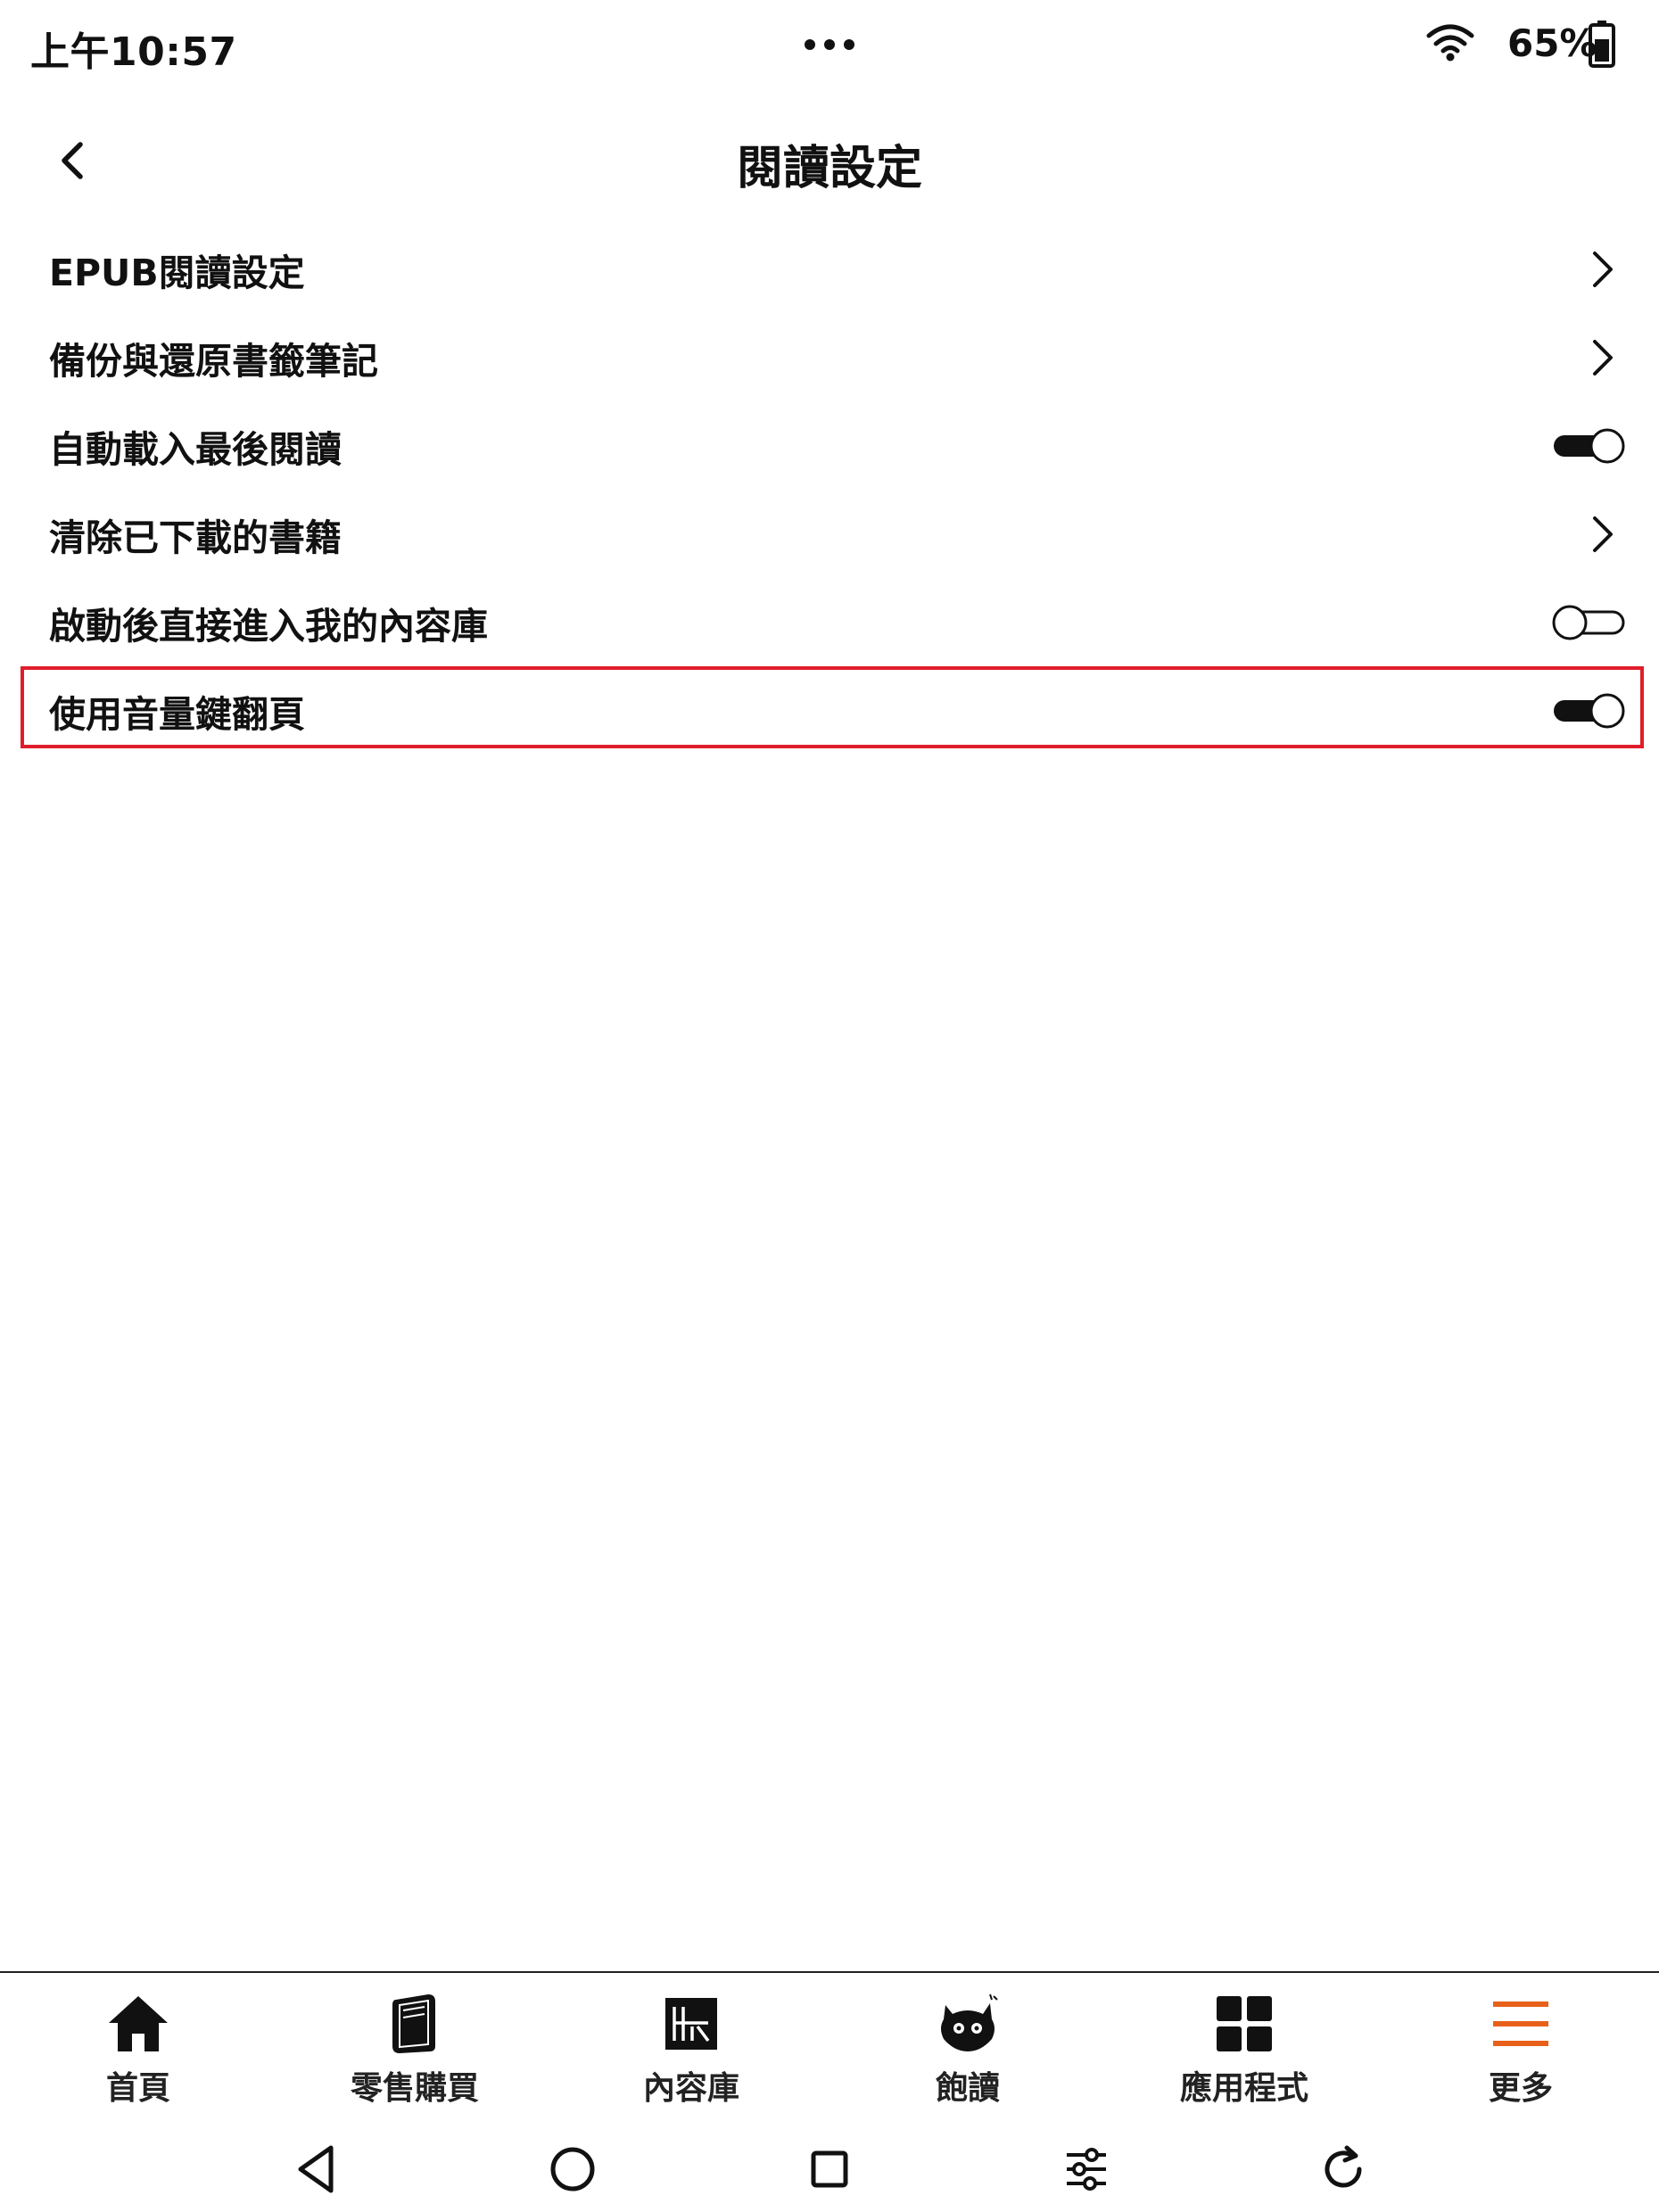 This screenshot has height=2212, width=1659. Describe the element at coordinates (1590, 622) in the screenshot. I see `toggle-switch-off` at that location.